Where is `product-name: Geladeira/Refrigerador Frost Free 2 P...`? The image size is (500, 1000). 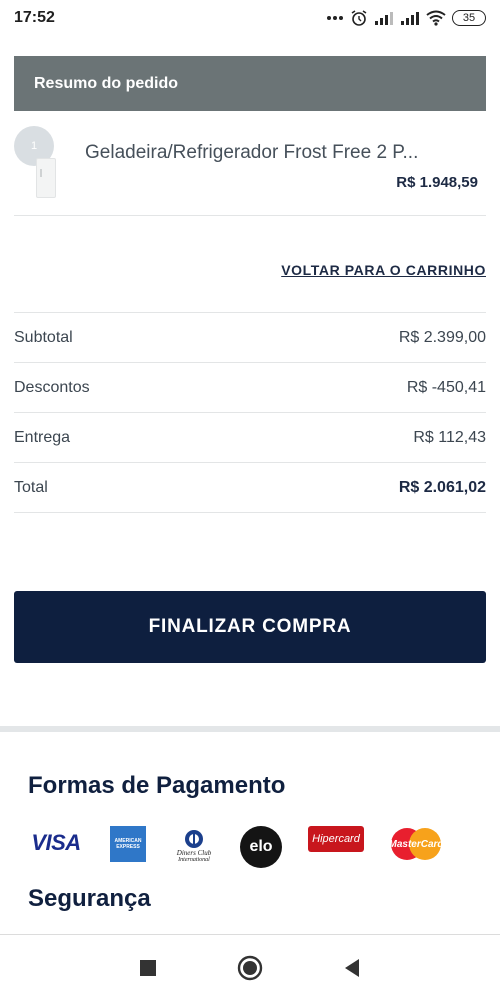
product-name: Geladeira/Refrigerador Frost Free 2 P... is located at coordinates (252, 152).